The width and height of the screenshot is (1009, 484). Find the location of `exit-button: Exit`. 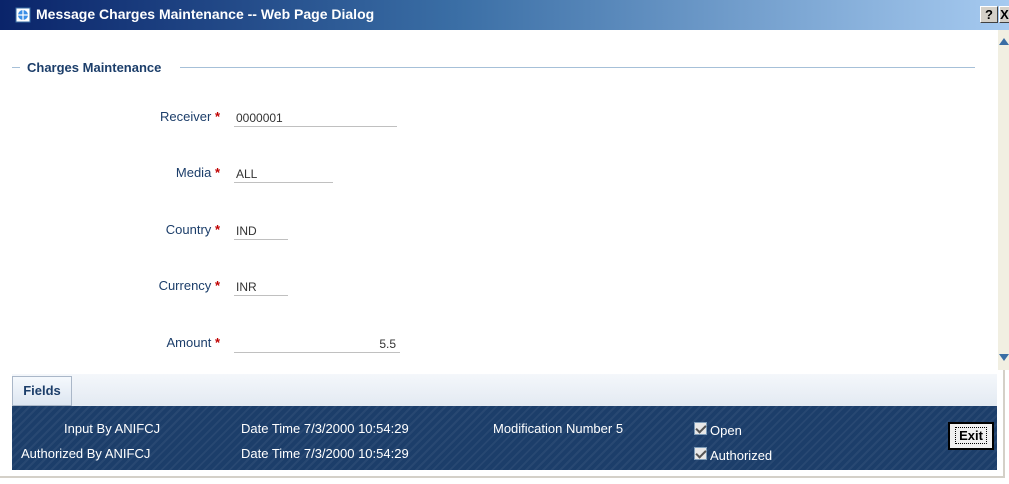

exit-button: Exit is located at coordinates (971, 436).